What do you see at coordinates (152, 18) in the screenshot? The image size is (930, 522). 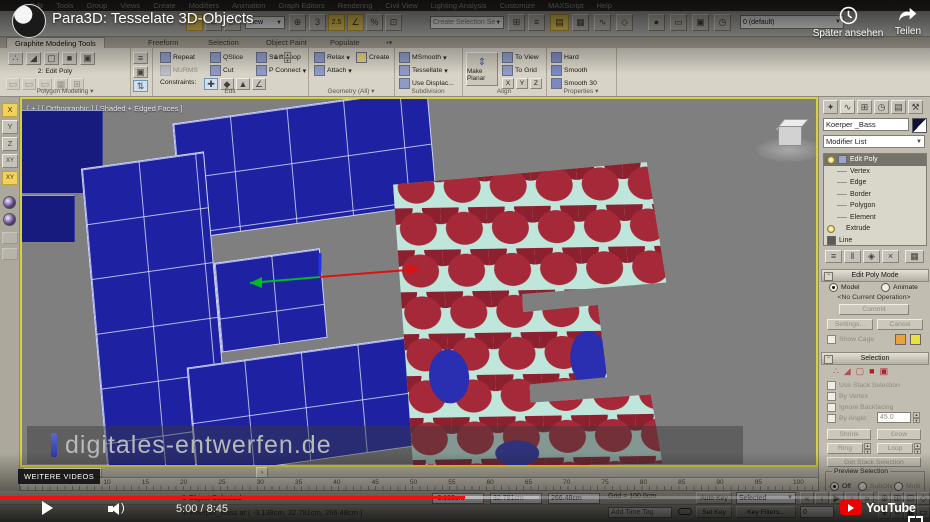 I see `video-title: Para3D: Tesselate 3D-Objects` at bounding box center [152, 18].